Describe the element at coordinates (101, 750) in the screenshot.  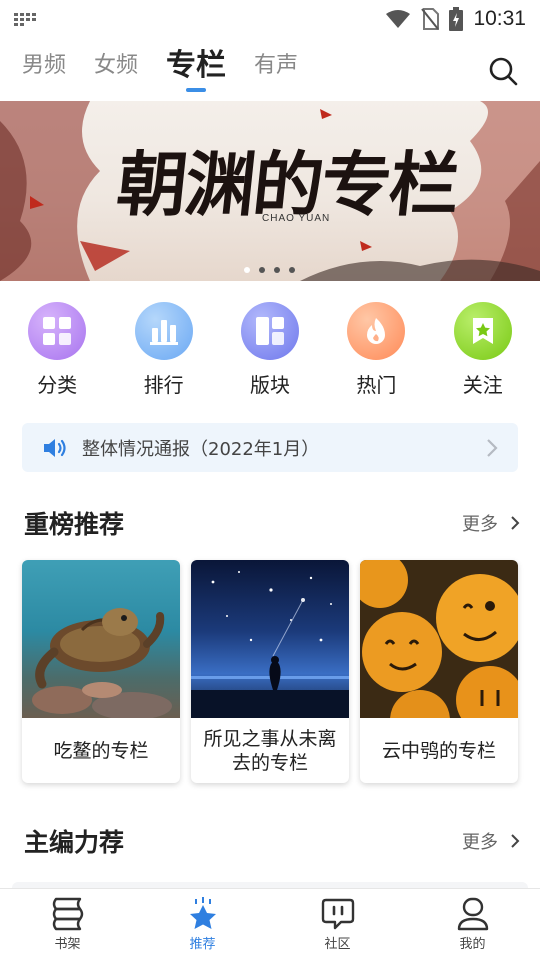
I see `column-card-name: 吃鳌的专栏` at that location.